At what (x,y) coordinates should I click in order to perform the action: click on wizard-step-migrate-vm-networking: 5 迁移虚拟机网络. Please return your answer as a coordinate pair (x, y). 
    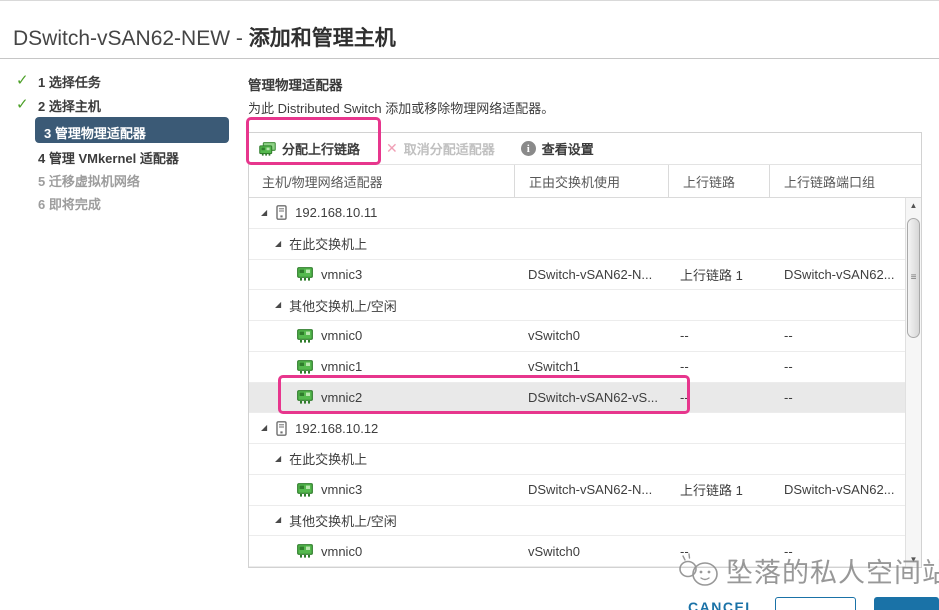
    Looking at the image, I should click on (120, 179).